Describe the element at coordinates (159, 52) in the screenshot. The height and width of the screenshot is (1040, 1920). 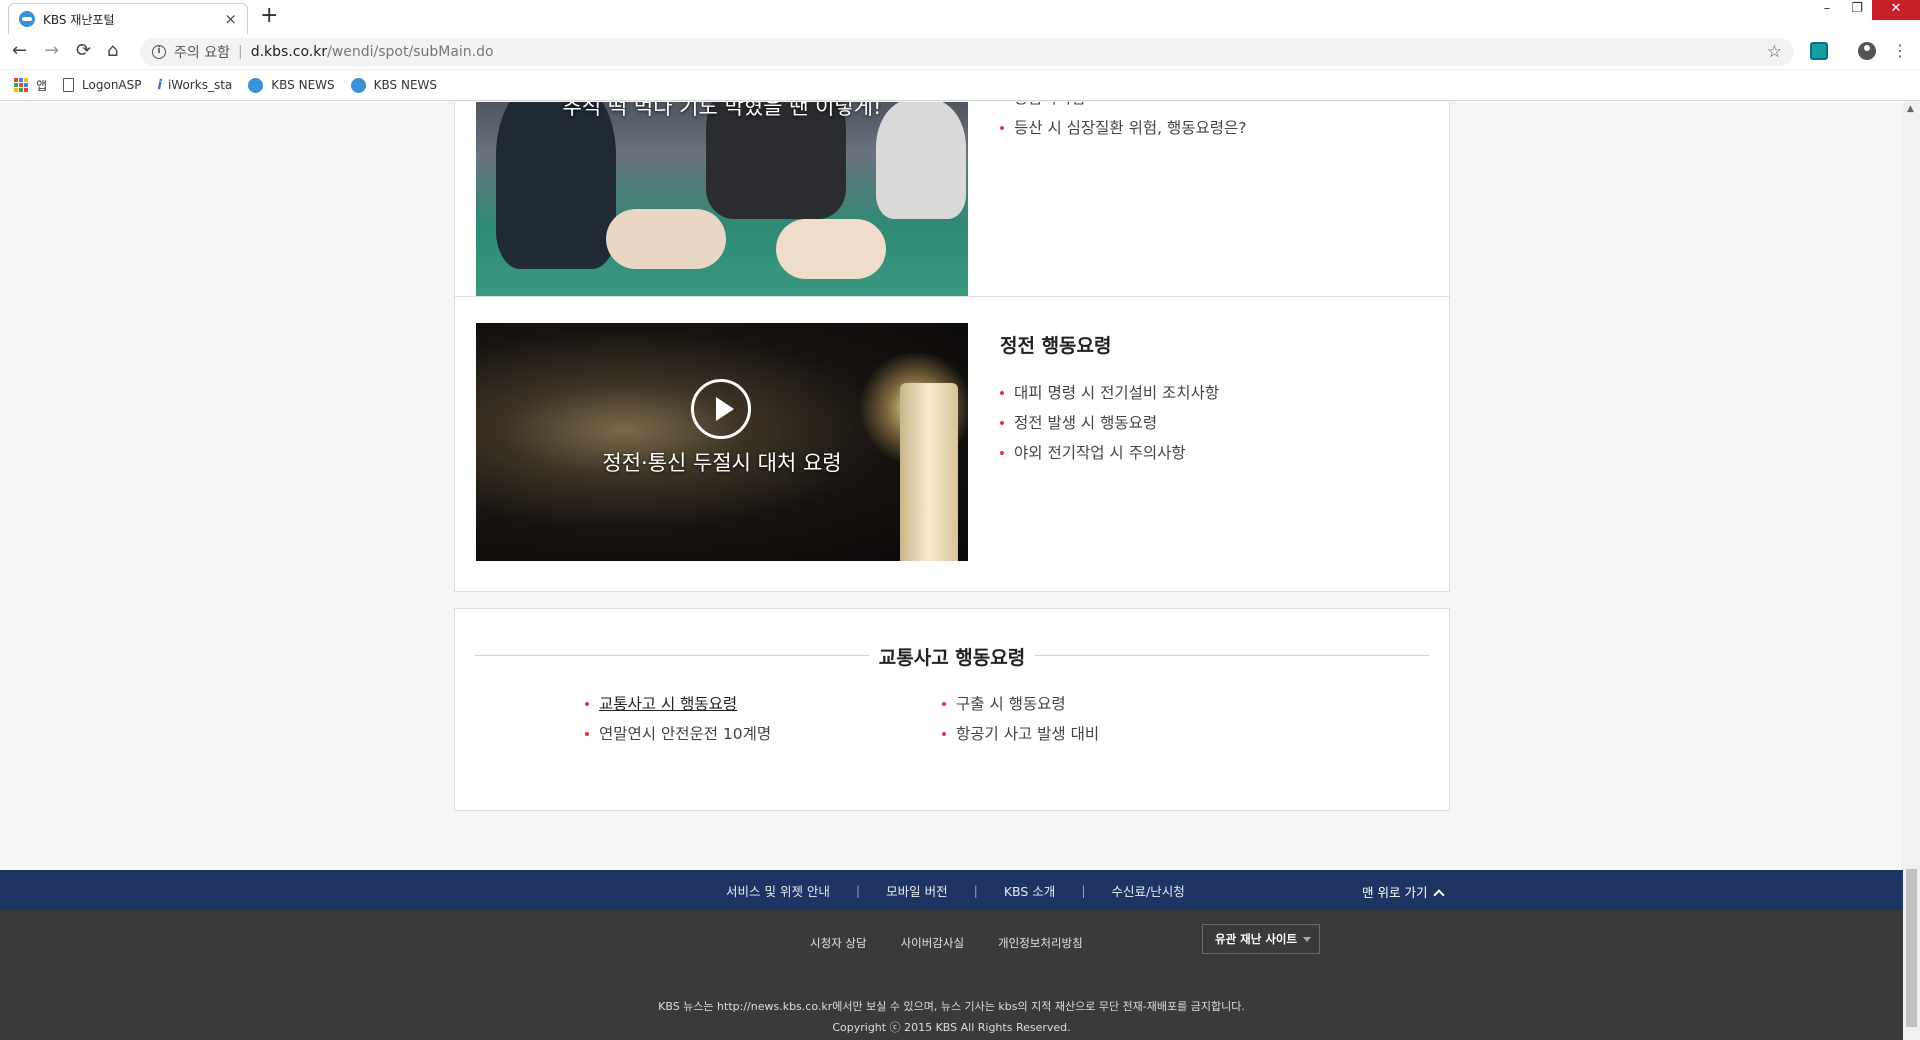
I see `info-icon: i` at that location.